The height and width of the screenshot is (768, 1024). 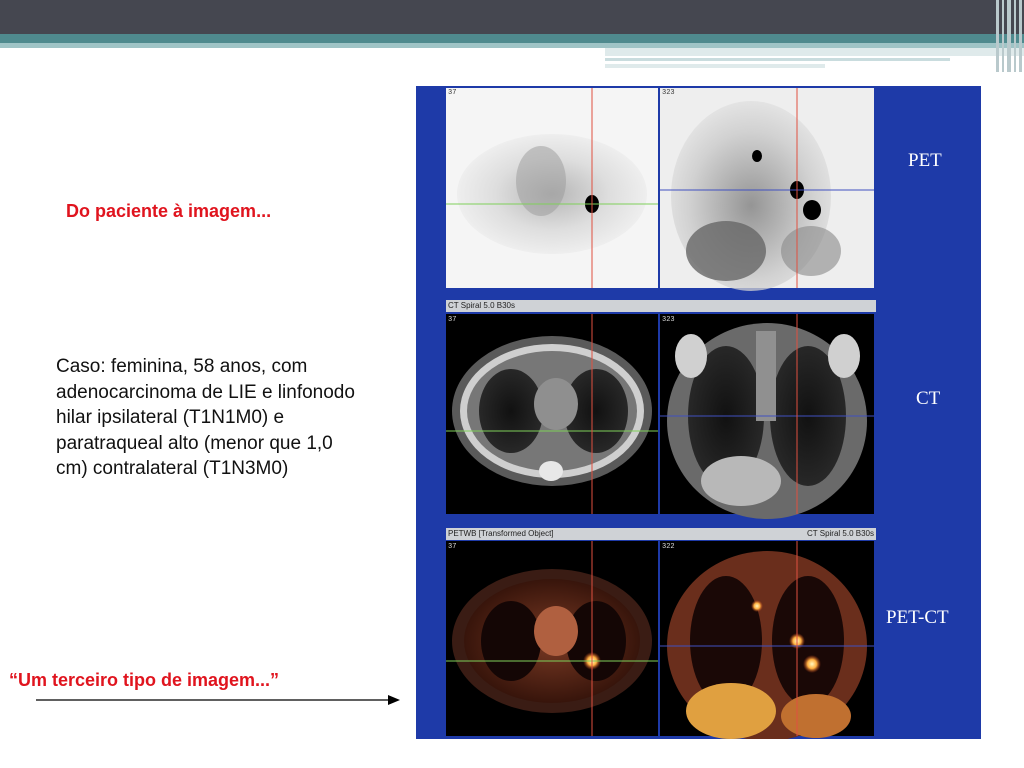 What do you see at coordinates (552, 414) in the screenshot?
I see `ct-axial-image` at bounding box center [552, 414].